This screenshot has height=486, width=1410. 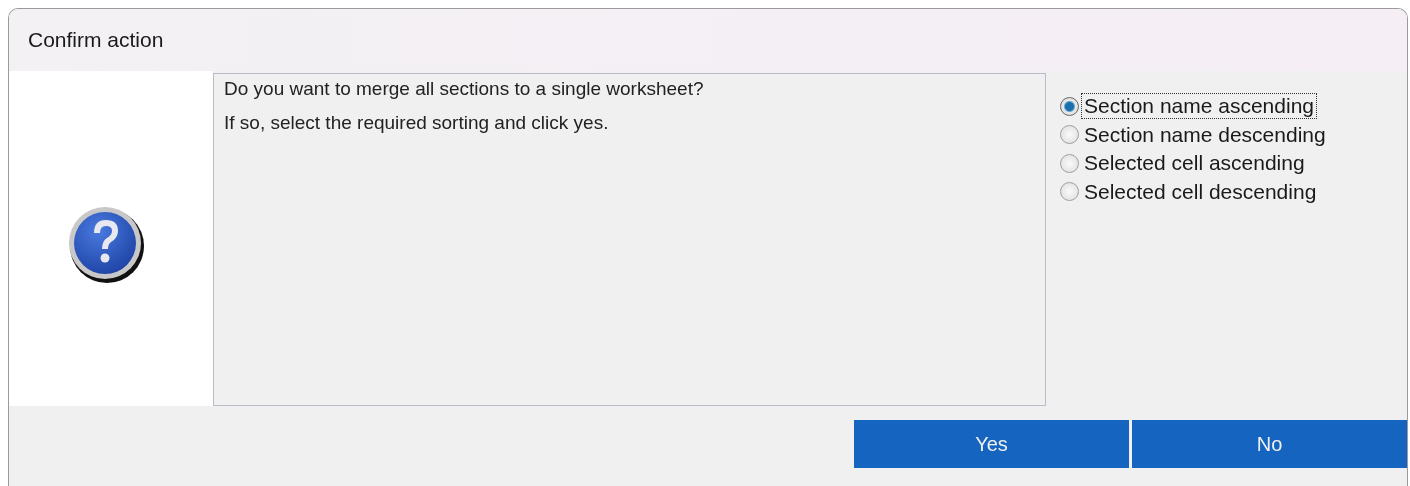 What do you see at coordinates (417, 123) in the screenshot?
I see `message-text: If so, select the required sorting and click yes.` at bounding box center [417, 123].